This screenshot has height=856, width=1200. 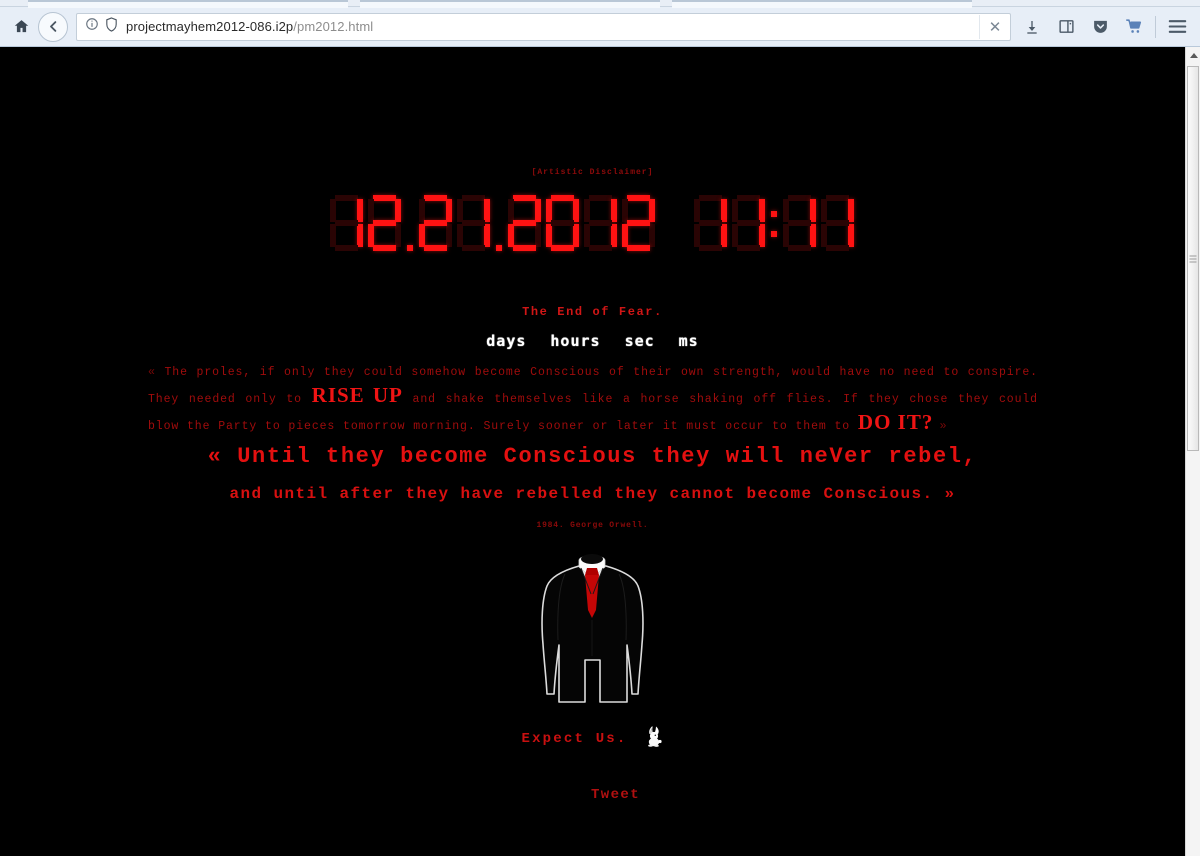 I want to click on home-icon, so click(x=21, y=27).